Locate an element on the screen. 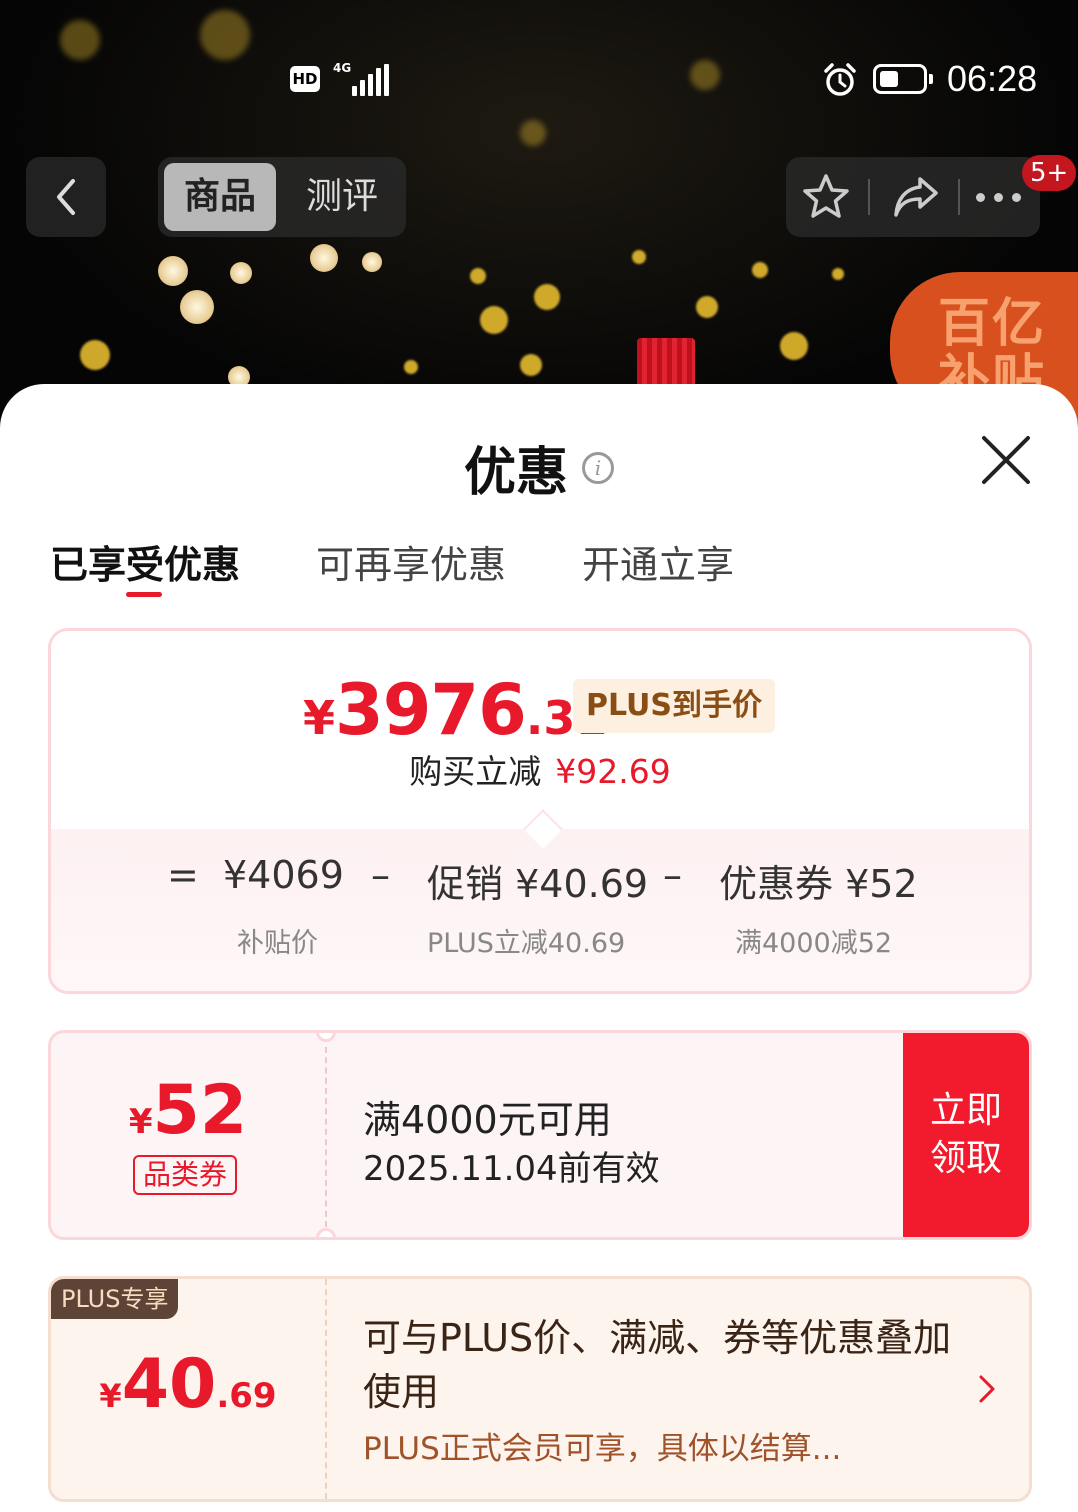  sheet-title: 优惠 is located at coordinates (515, 473).